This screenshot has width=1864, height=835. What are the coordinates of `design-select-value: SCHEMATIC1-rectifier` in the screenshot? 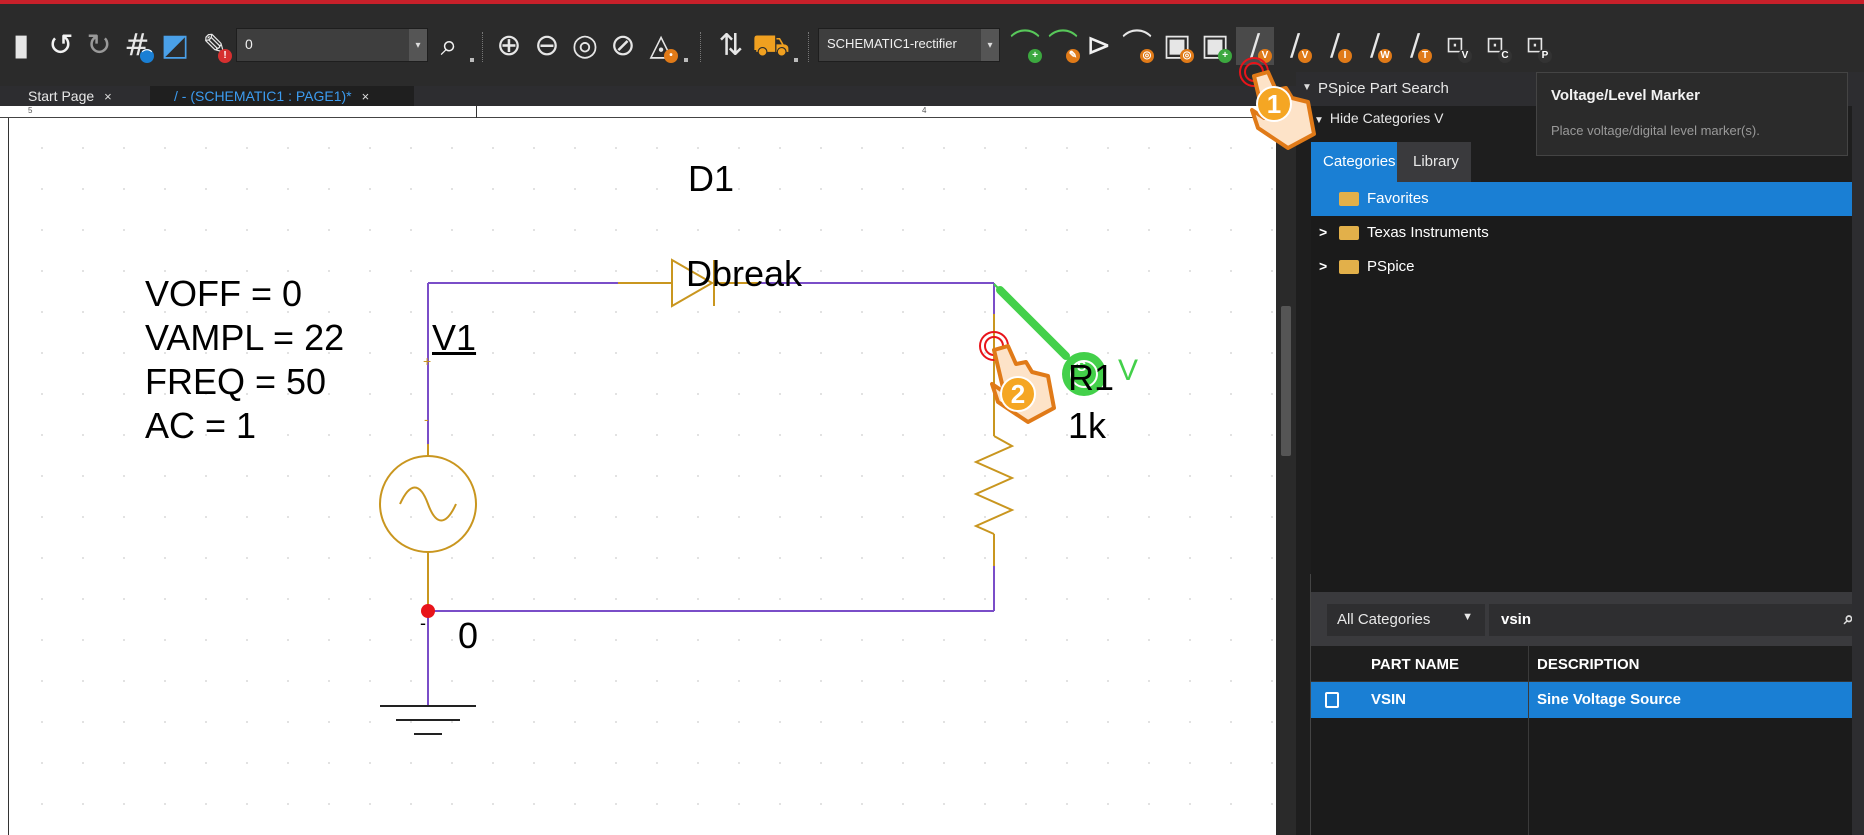 It's located at (892, 43).